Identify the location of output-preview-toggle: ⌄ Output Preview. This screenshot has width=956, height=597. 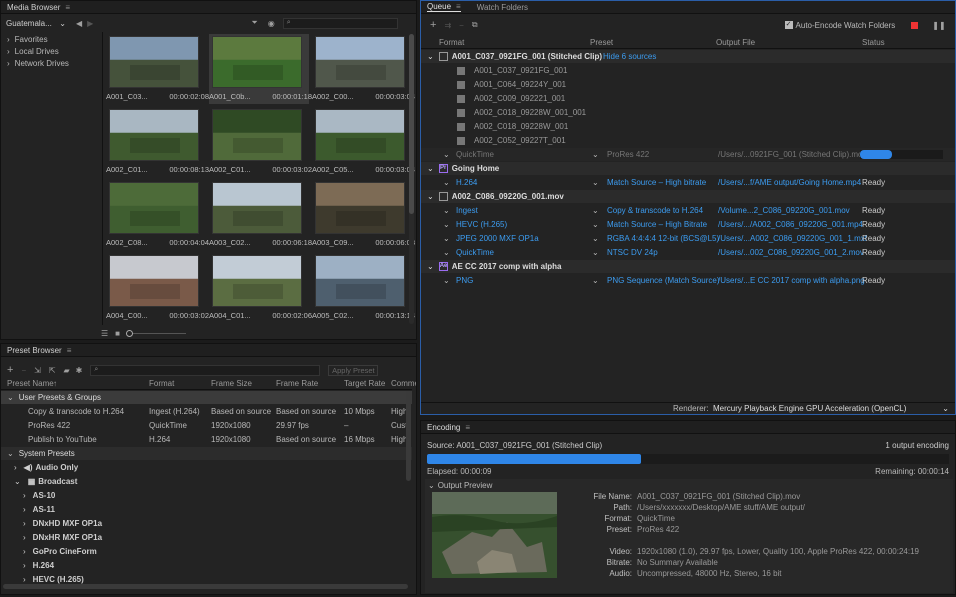
(689, 485).